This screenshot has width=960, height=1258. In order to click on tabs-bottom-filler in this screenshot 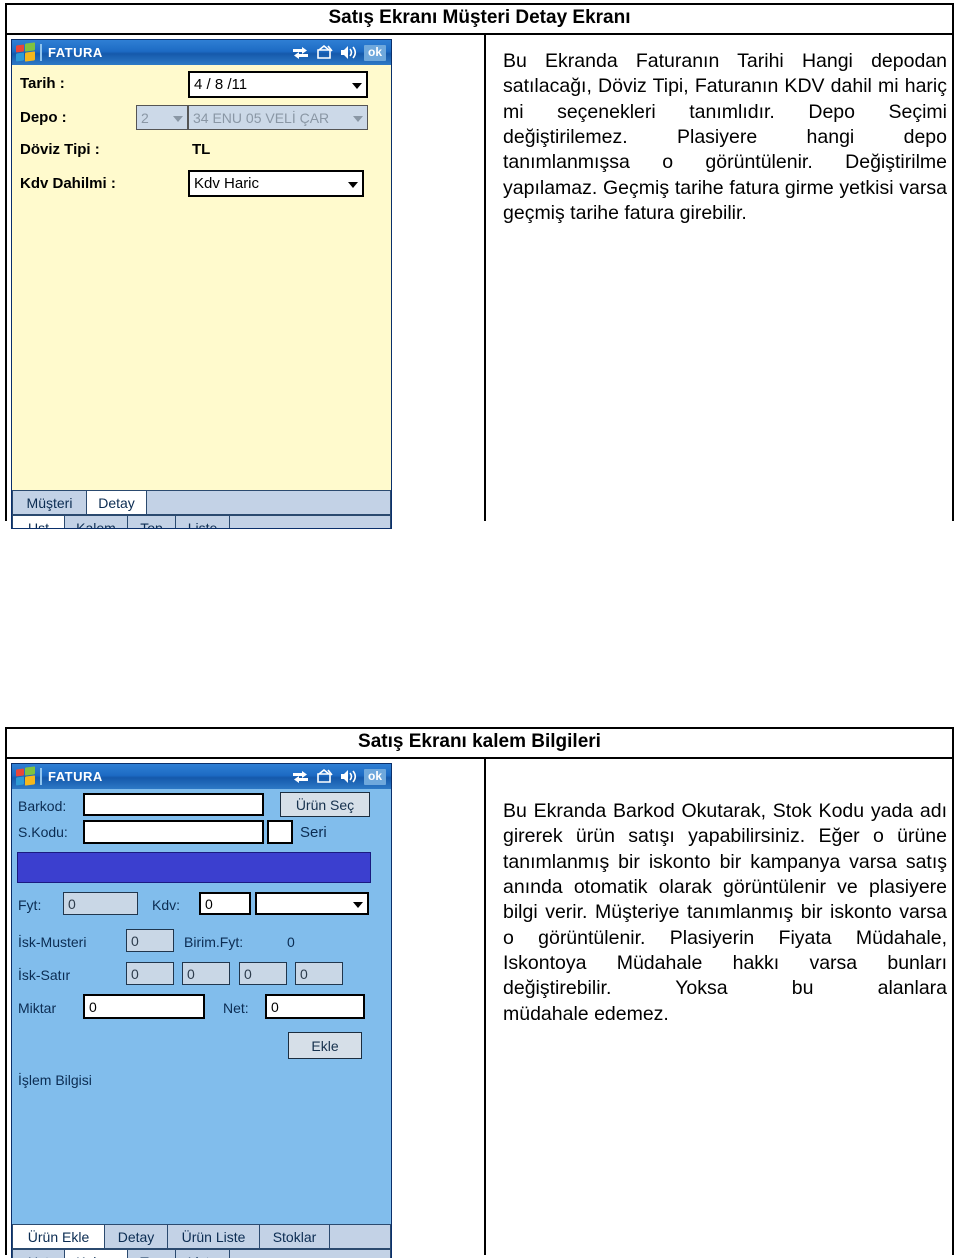, I will do `click(310, 521)`.